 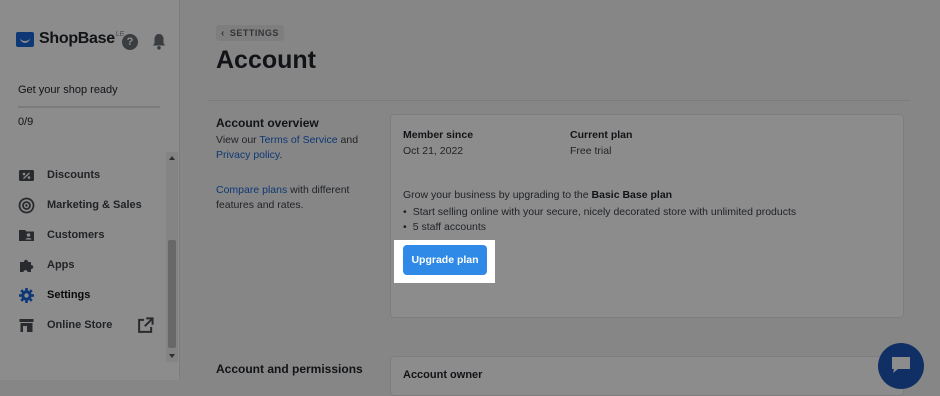 What do you see at coordinates (223, 33) in the screenshot?
I see `chevron-left-icon: ‹` at bounding box center [223, 33].